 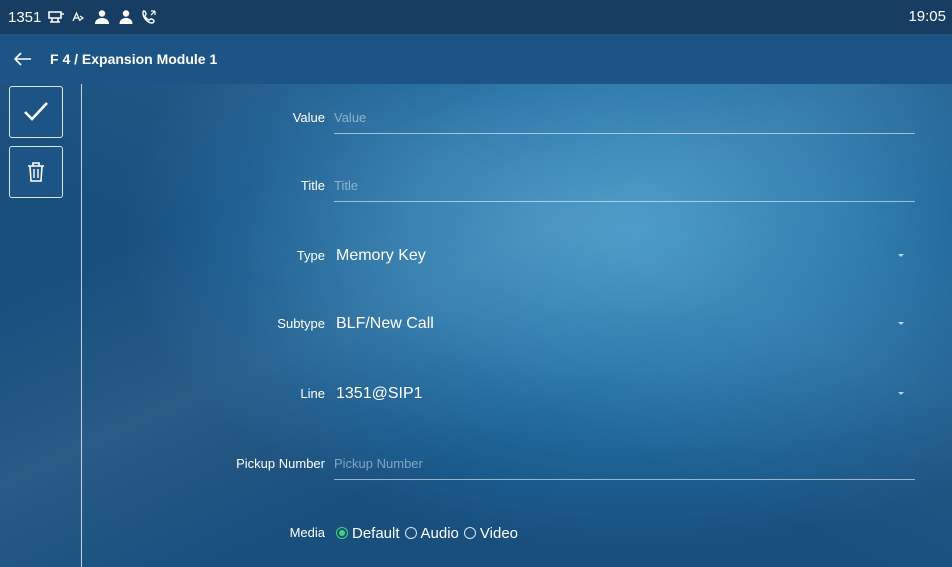 I want to click on type-row: Type Memory Key, so click(x=476, y=256).